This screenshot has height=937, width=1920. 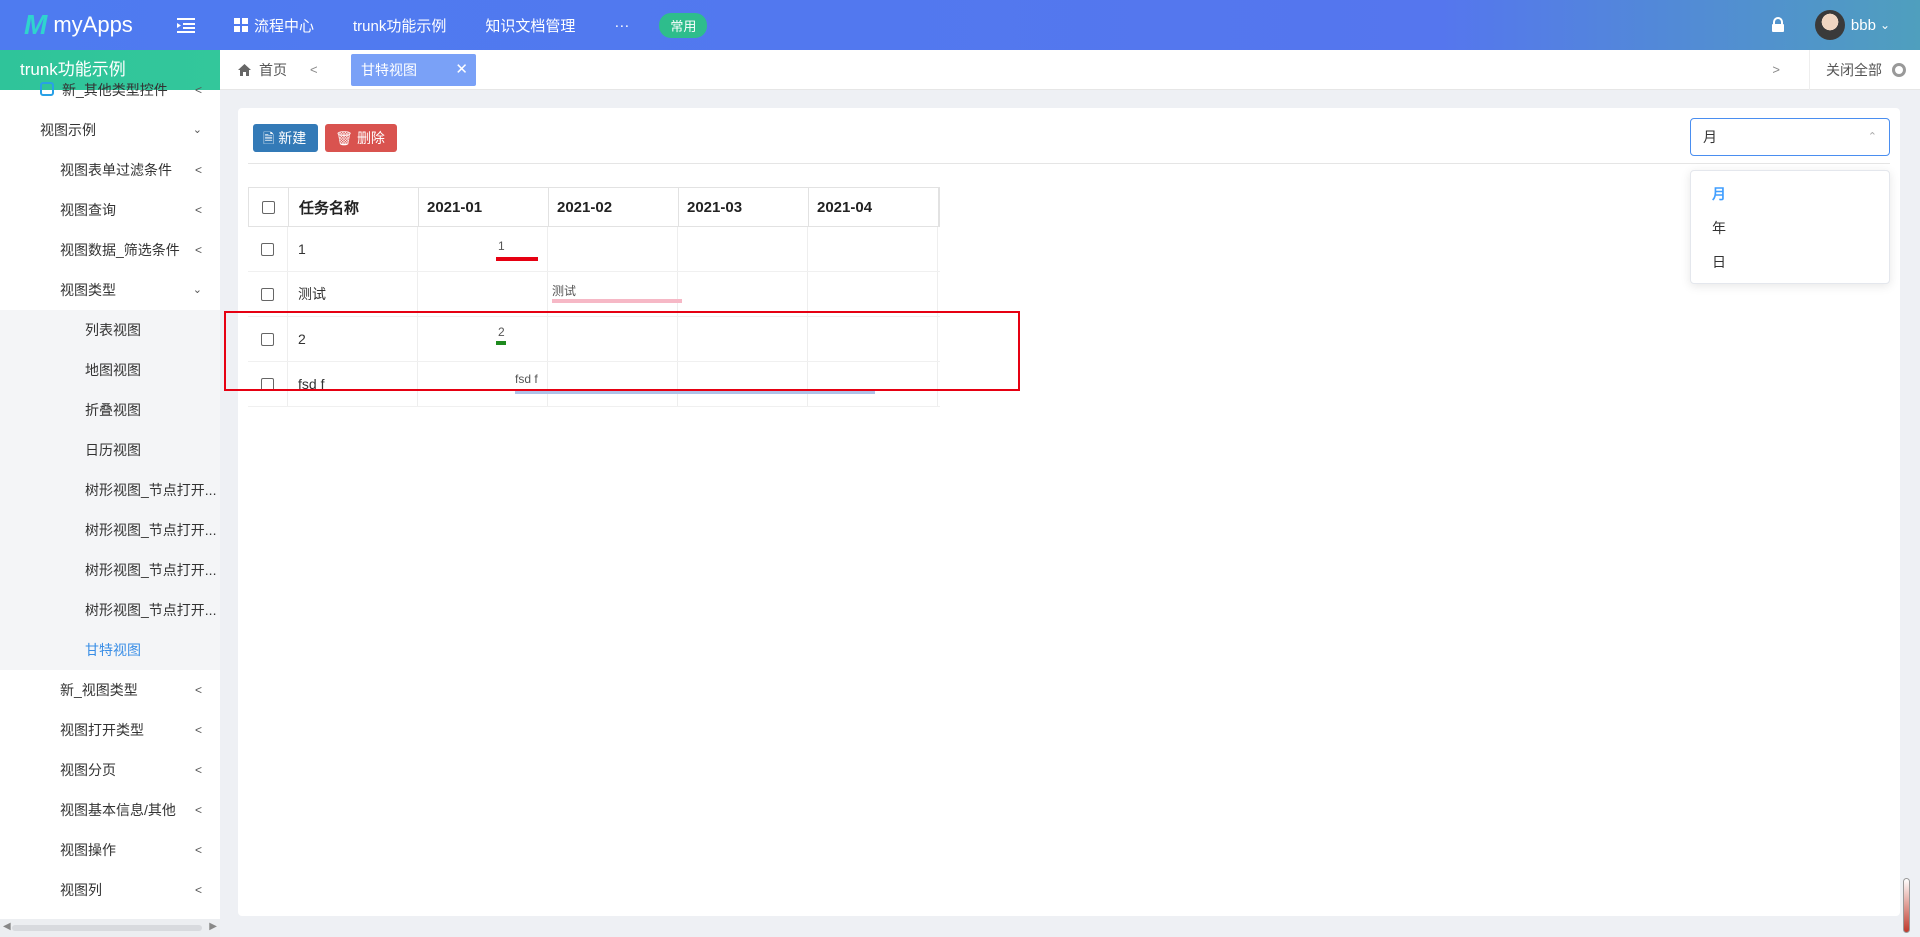 What do you see at coordinates (1863, 25) in the screenshot?
I see `user-name: bbb` at bounding box center [1863, 25].